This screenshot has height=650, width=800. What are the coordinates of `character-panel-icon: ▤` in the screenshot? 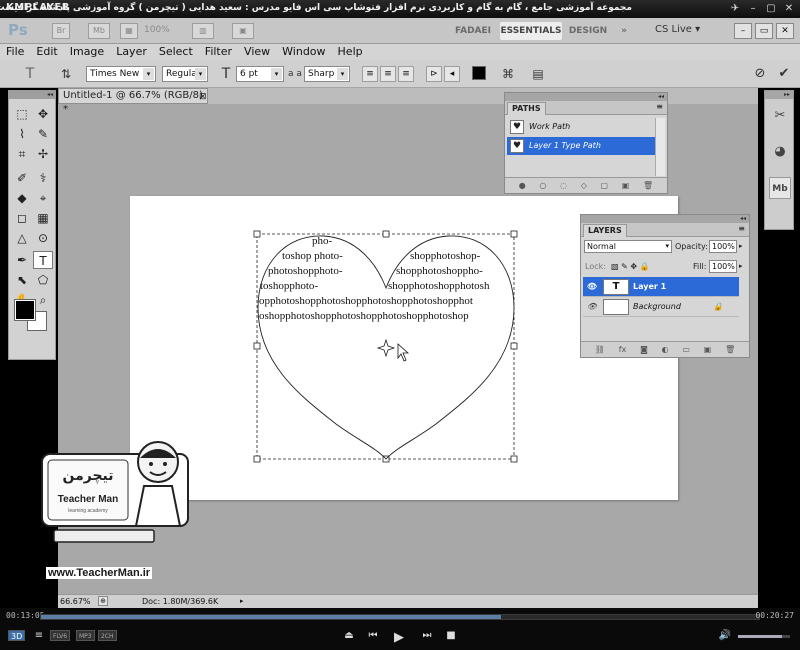 It's located at (538, 74).